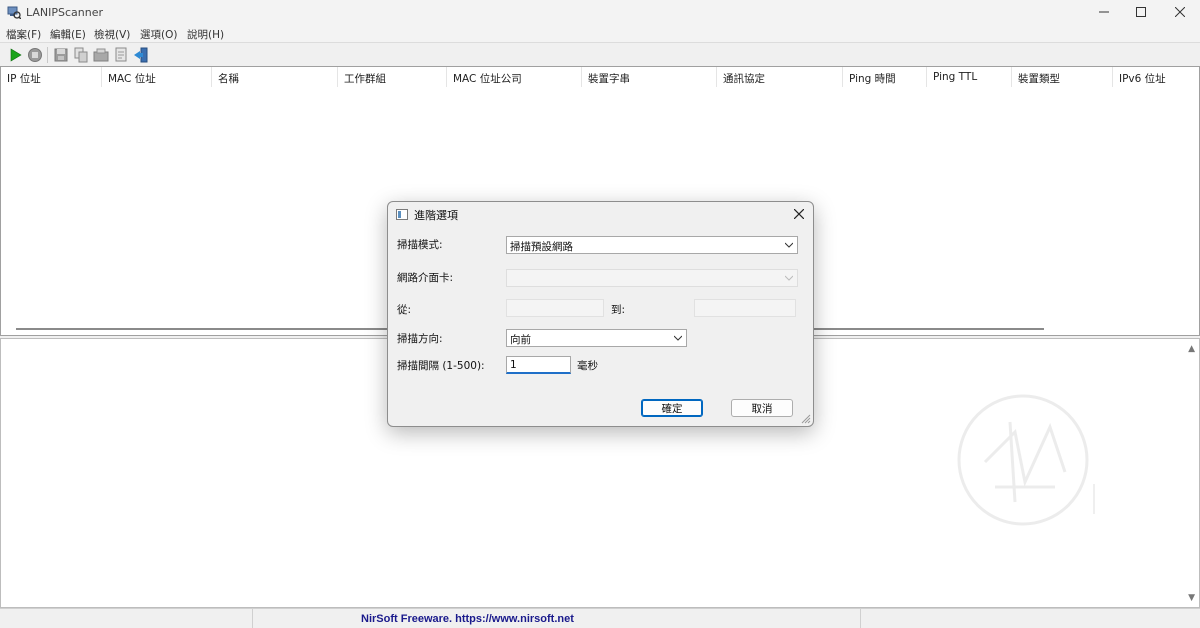 The image size is (1200, 628). What do you see at coordinates (23, 34) in the screenshot?
I see `menu-file: 檔案(F)` at bounding box center [23, 34].